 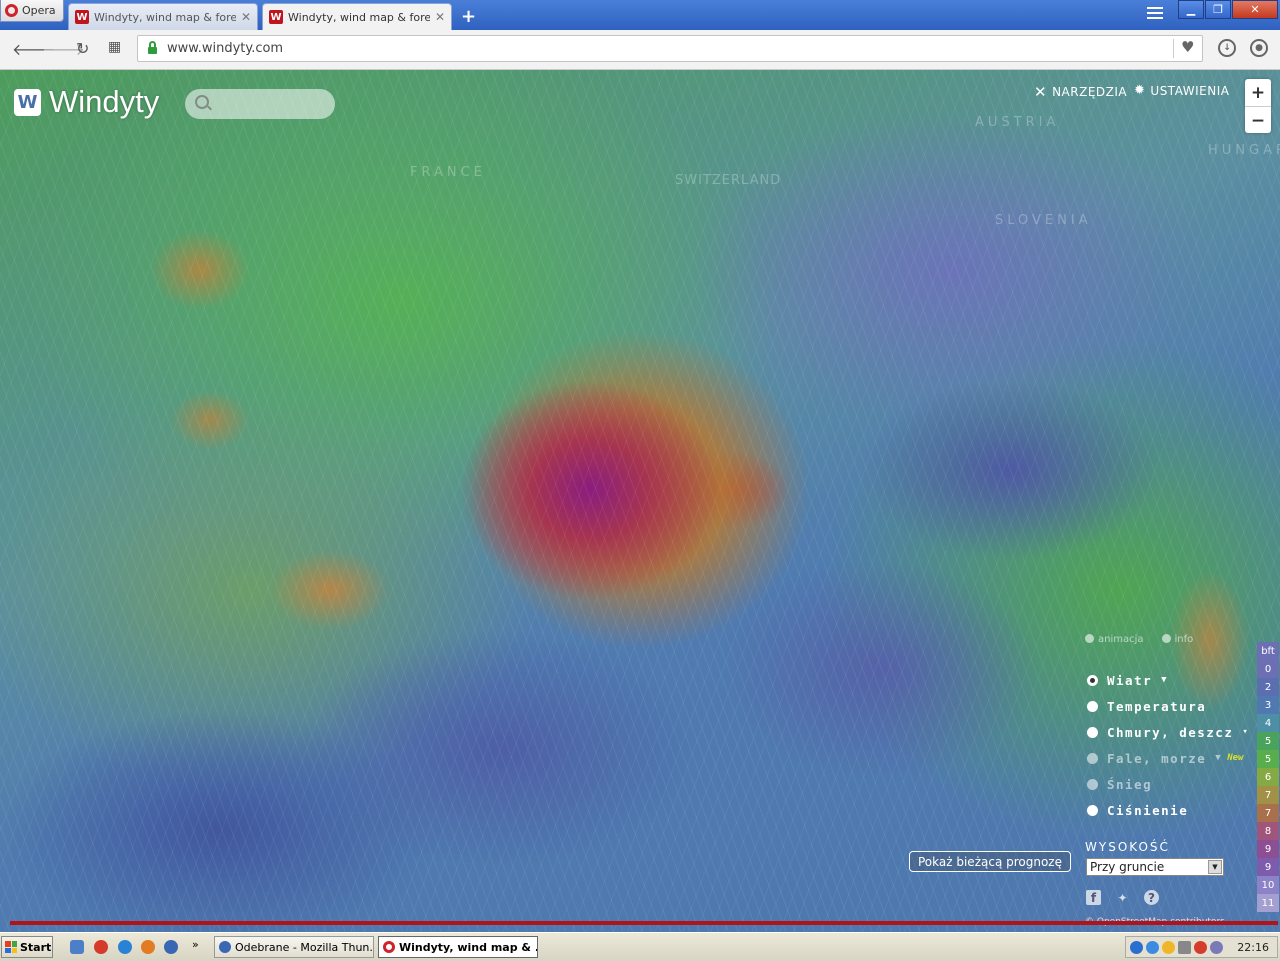 What do you see at coordinates (990, 861) in the screenshot?
I see `show-forecast-button: Pokaż bieżącą prognozę` at bounding box center [990, 861].